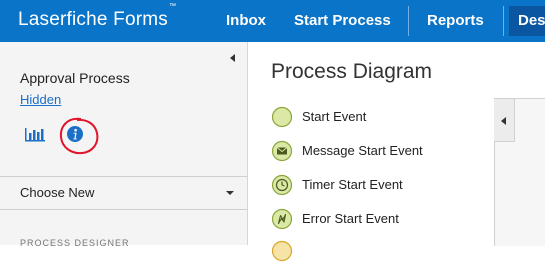 This screenshot has width=545, height=262. I want to click on error-start-event-icon, so click(282, 219).